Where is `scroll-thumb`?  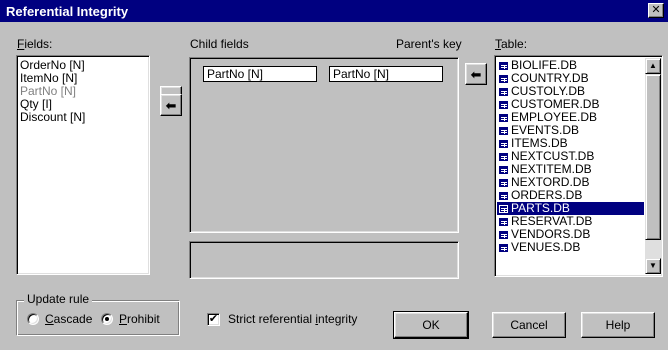 scroll-thumb is located at coordinates (653, 157).